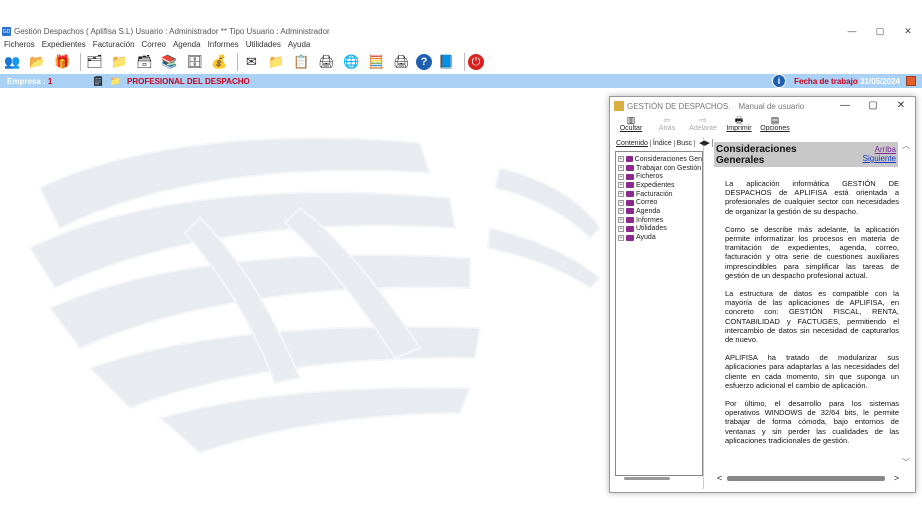 Image resolution: width=922 pixels, height=524 pixels. I want to click on globe-search-icon: 🌐, so click(351, 62).